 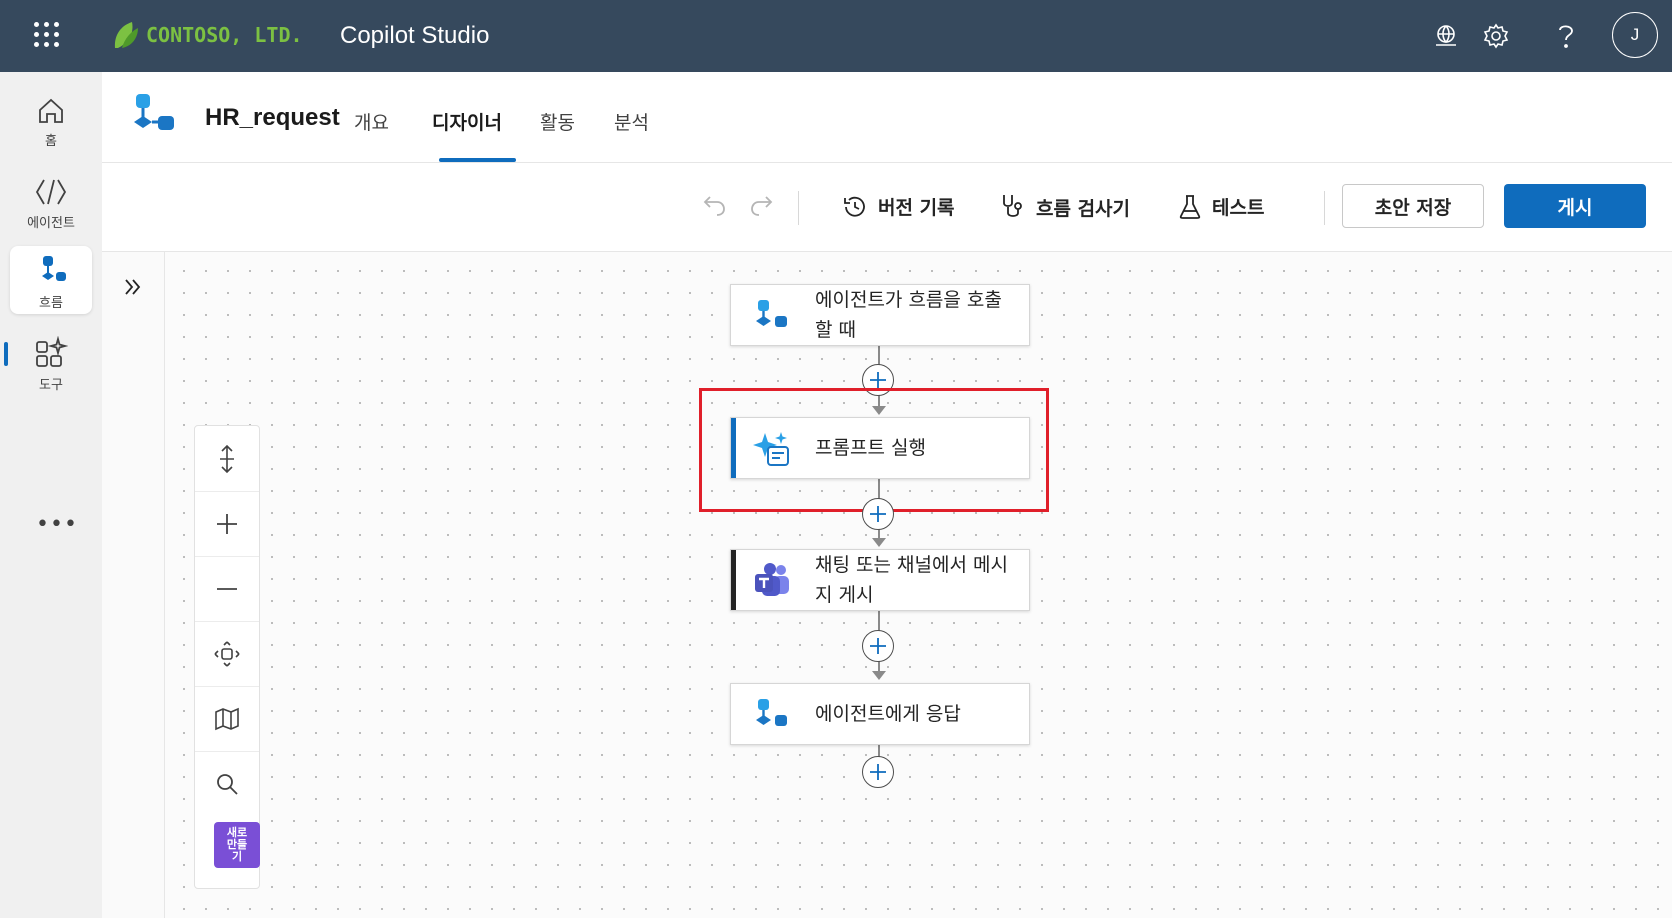 I want to click on page-header: HR_request 개요 디자이너 활동 분석, so click(x=887, y=117).